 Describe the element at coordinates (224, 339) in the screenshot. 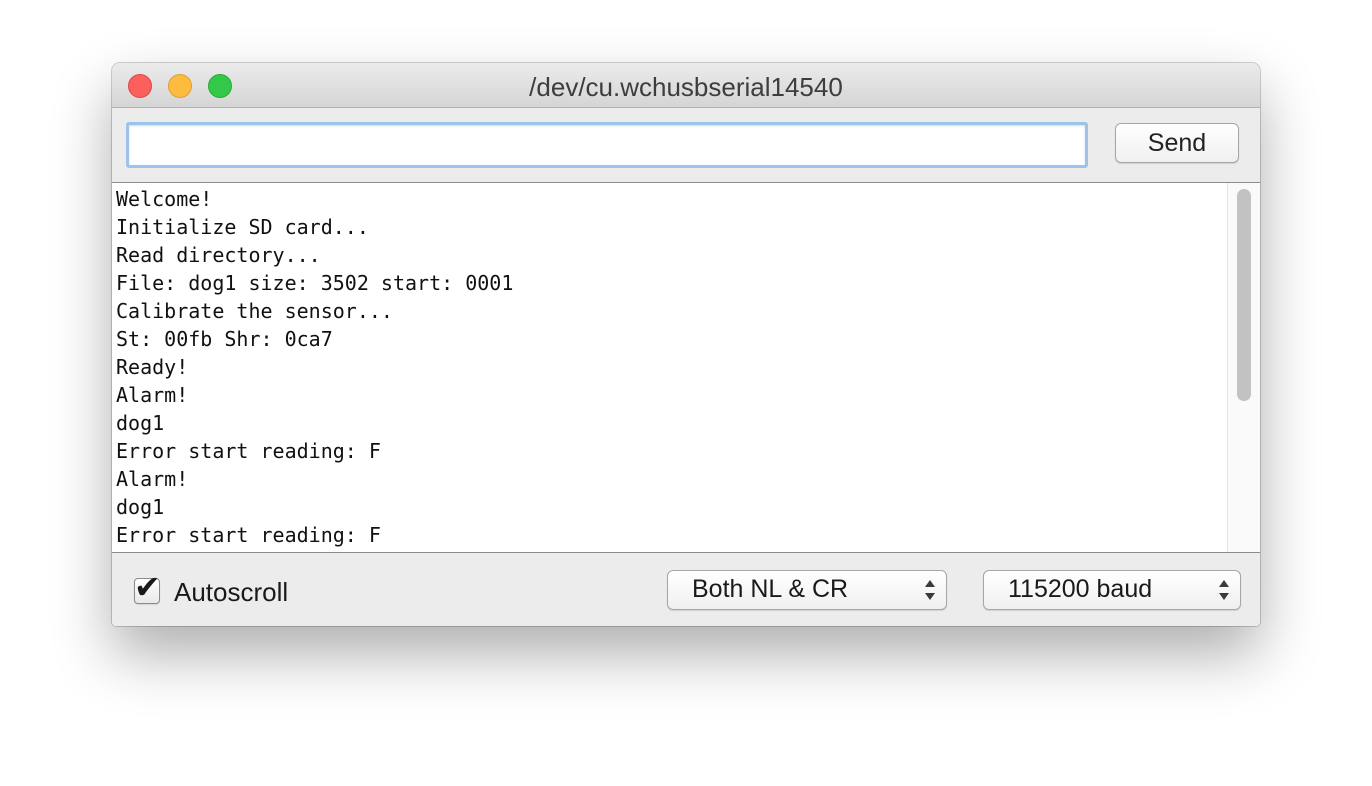

I see `output-line: St: 00fb Shr: 0ca7` at that location.